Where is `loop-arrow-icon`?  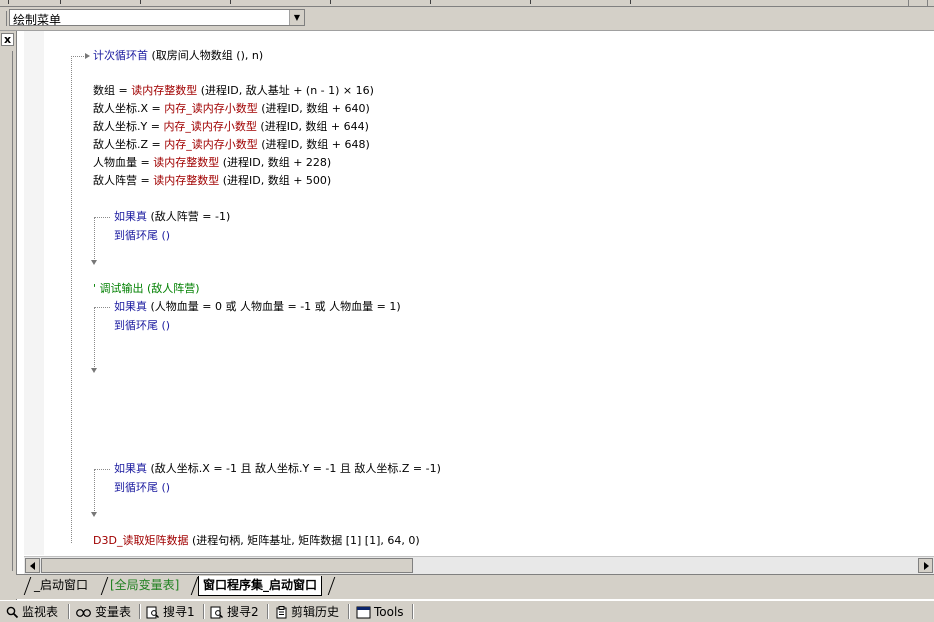 loop-arrow-icon is located at coordinates (87, 56).